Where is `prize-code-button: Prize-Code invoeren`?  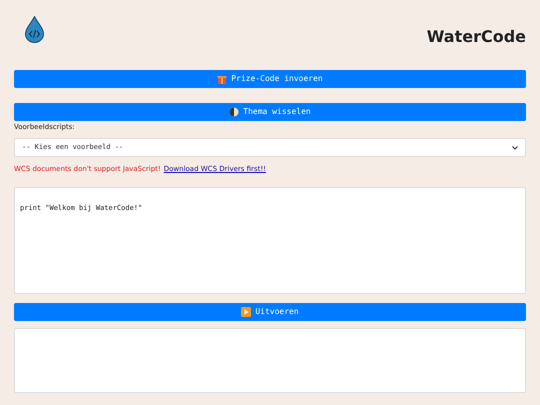
prize-code-button: Prize-Code invoeren is located at coordinates (270, 79).